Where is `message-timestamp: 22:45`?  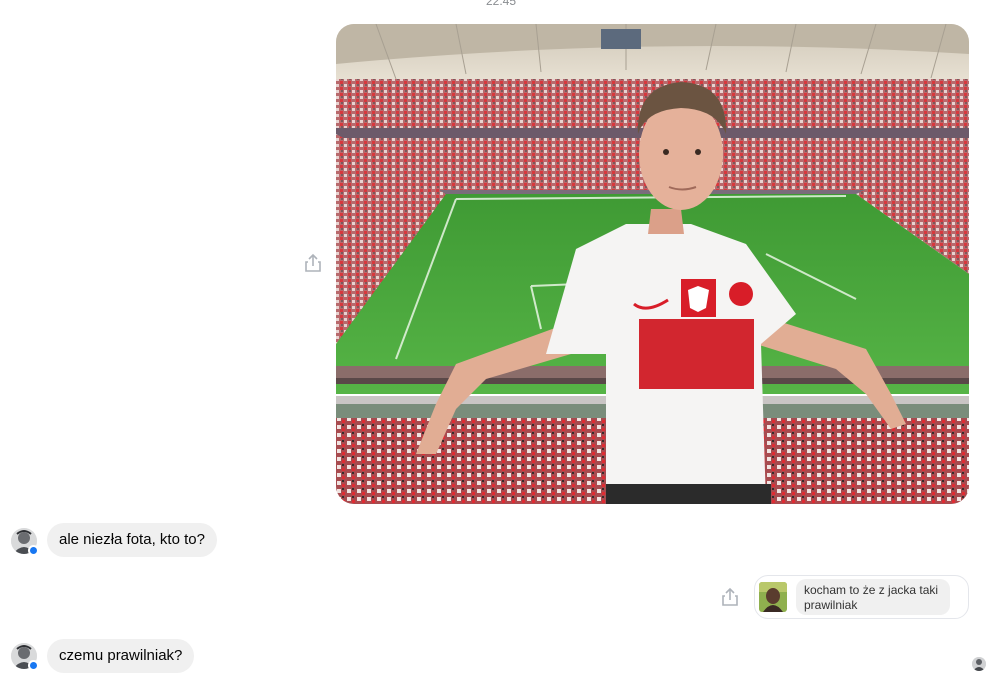
message-timestamp: 22:45 is located at coordinates (501, 4).